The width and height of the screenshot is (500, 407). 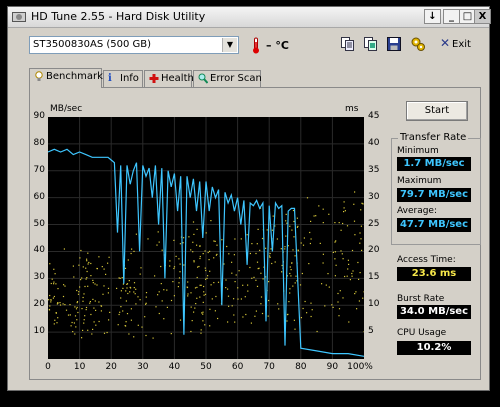 I want to click on minimum-value: 1.7 MB/sec, so click(x=434, y=164).